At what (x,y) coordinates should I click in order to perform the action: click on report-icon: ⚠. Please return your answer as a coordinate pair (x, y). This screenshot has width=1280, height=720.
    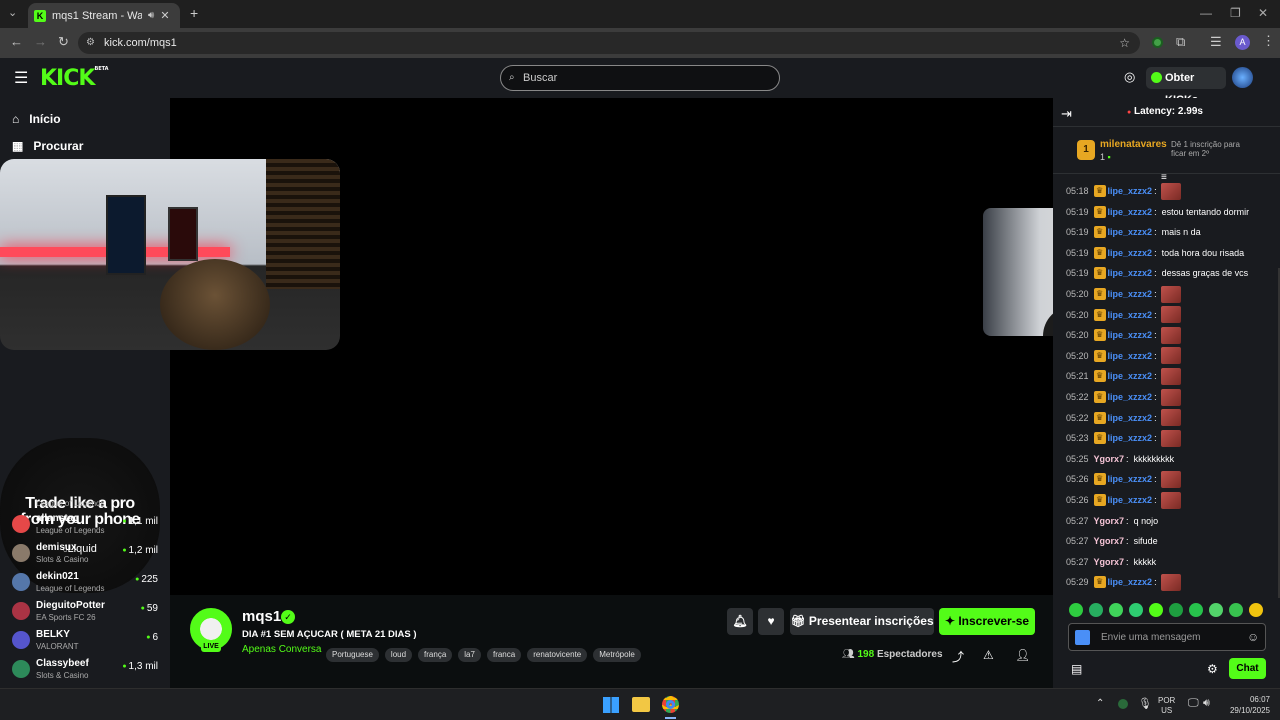
    Looking at the image, I should click on (988, 655).